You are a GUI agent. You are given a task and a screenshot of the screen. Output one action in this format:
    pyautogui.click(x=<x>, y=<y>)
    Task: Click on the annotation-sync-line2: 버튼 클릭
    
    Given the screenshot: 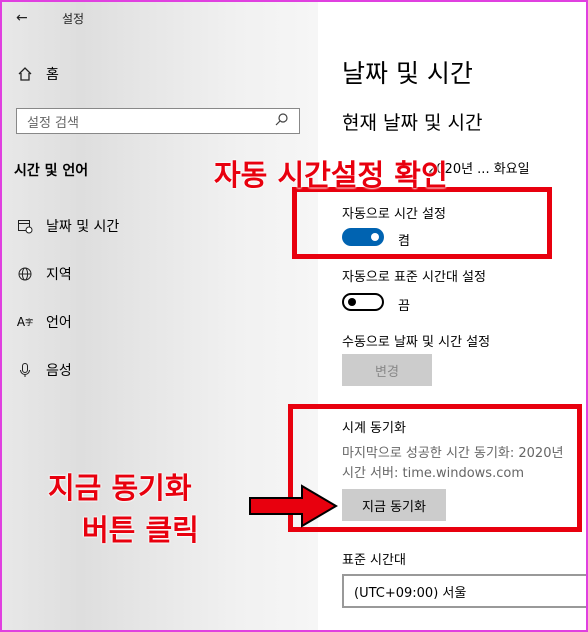 What is the action you would take?
    pyautogui.click(x=140, y=530)
    